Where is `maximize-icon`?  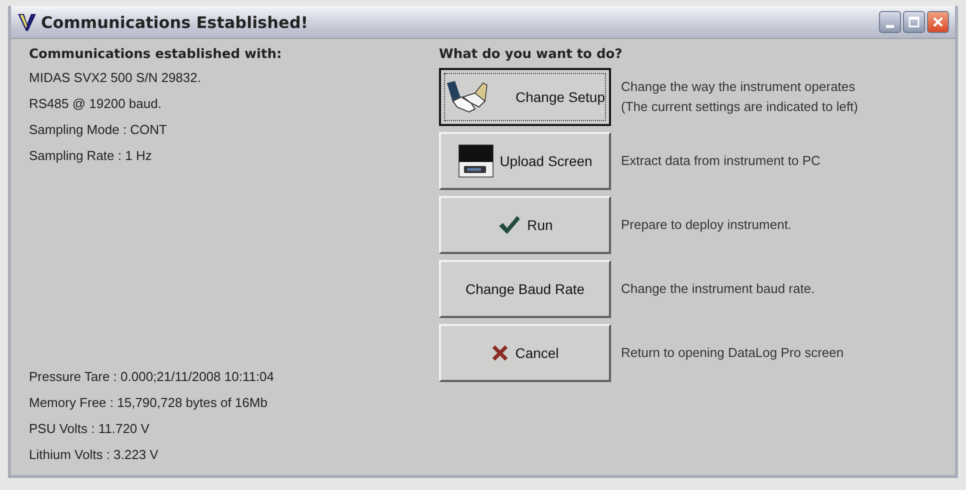
maximize-icon is located at coordinates (914, 22).